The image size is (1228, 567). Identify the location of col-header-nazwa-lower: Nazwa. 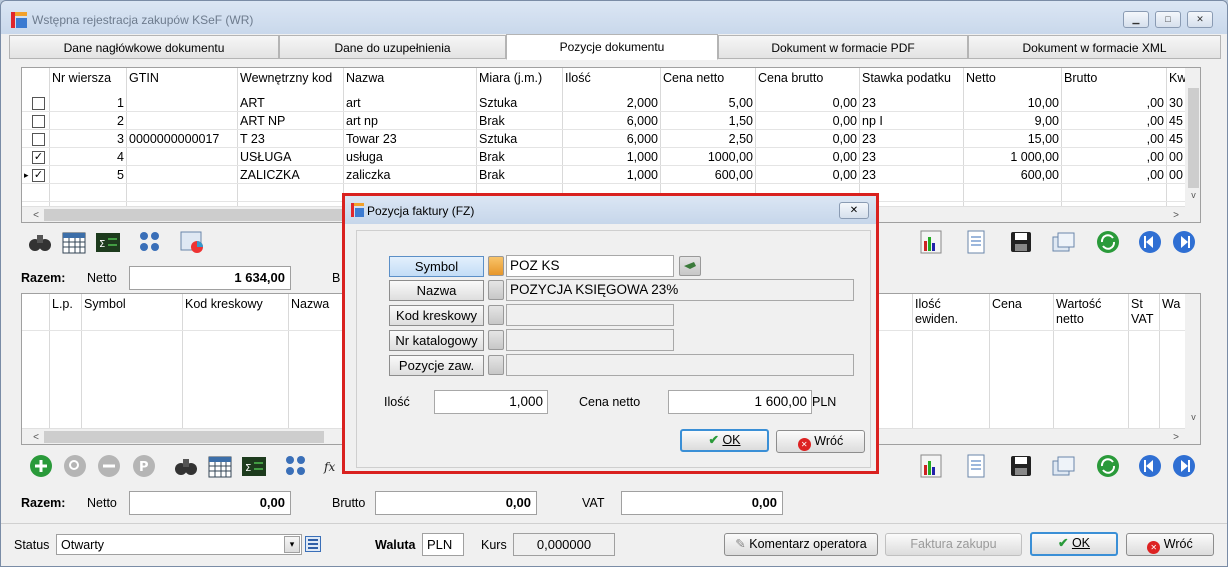
(319, 306).